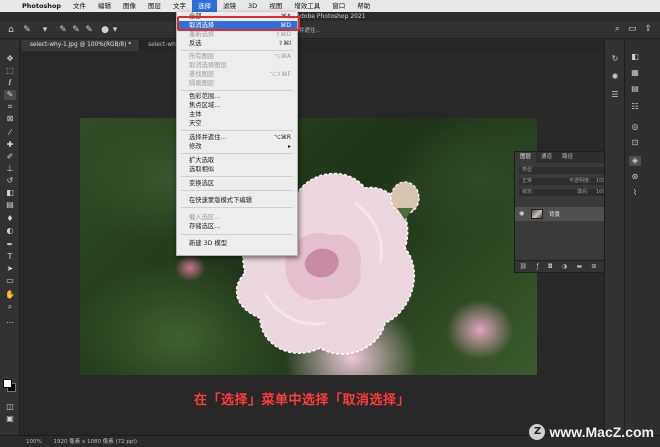 This screenshot has height=447, width=660. I want to click on menu-item-sky: 天空, so click(237, 123).